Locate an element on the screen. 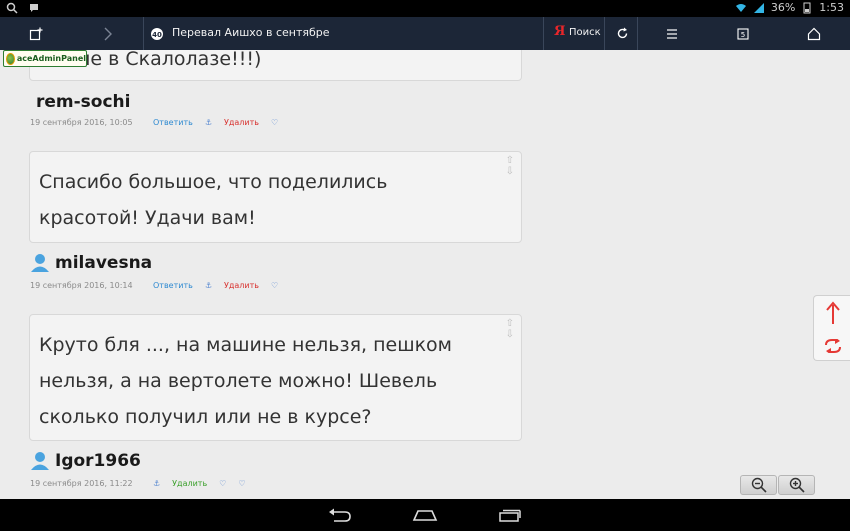 Image resolution: width=850 pixels, height=531 pixels. clock: 1:53 is located at coordinates (831, 7).